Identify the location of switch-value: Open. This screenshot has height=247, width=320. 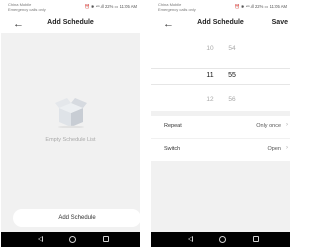
(274, 149).